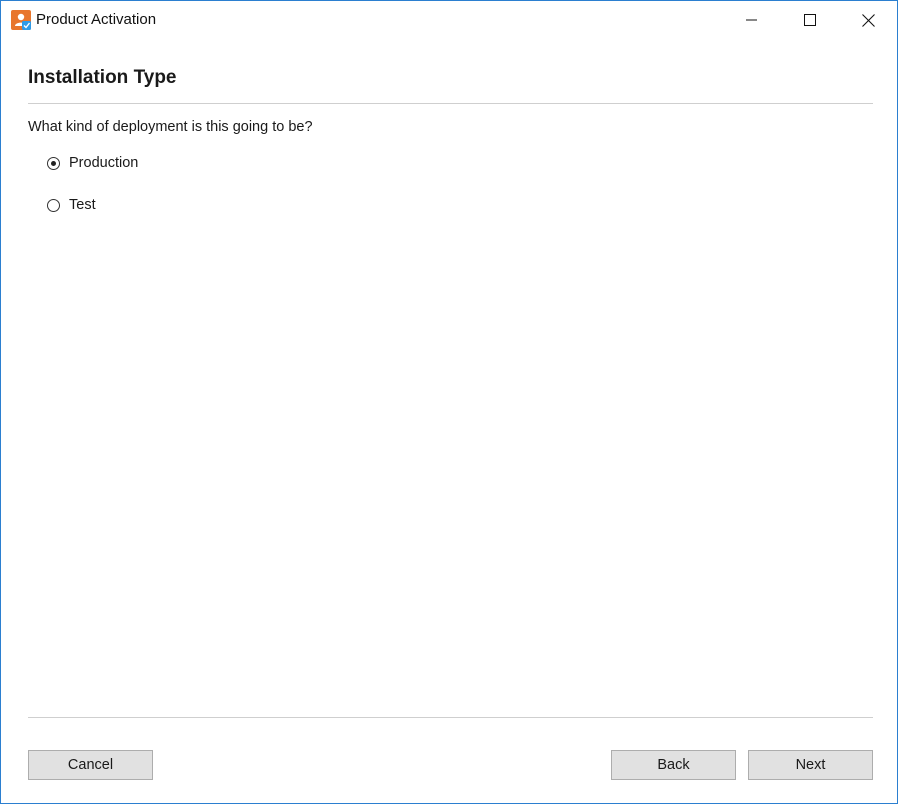 Image resolution: width=898 pixels, height=804 pixels. What do you see at coordinates (673, 765) in the screenshot?
I see `back-button: Back` at bounding box center [673, 765].